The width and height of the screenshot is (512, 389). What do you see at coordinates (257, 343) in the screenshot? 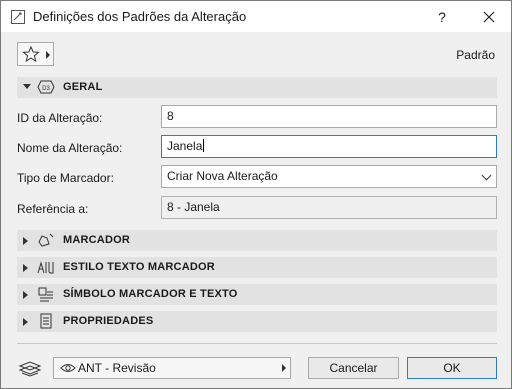
I see `footer-divider` at bounding box center [257, 343].